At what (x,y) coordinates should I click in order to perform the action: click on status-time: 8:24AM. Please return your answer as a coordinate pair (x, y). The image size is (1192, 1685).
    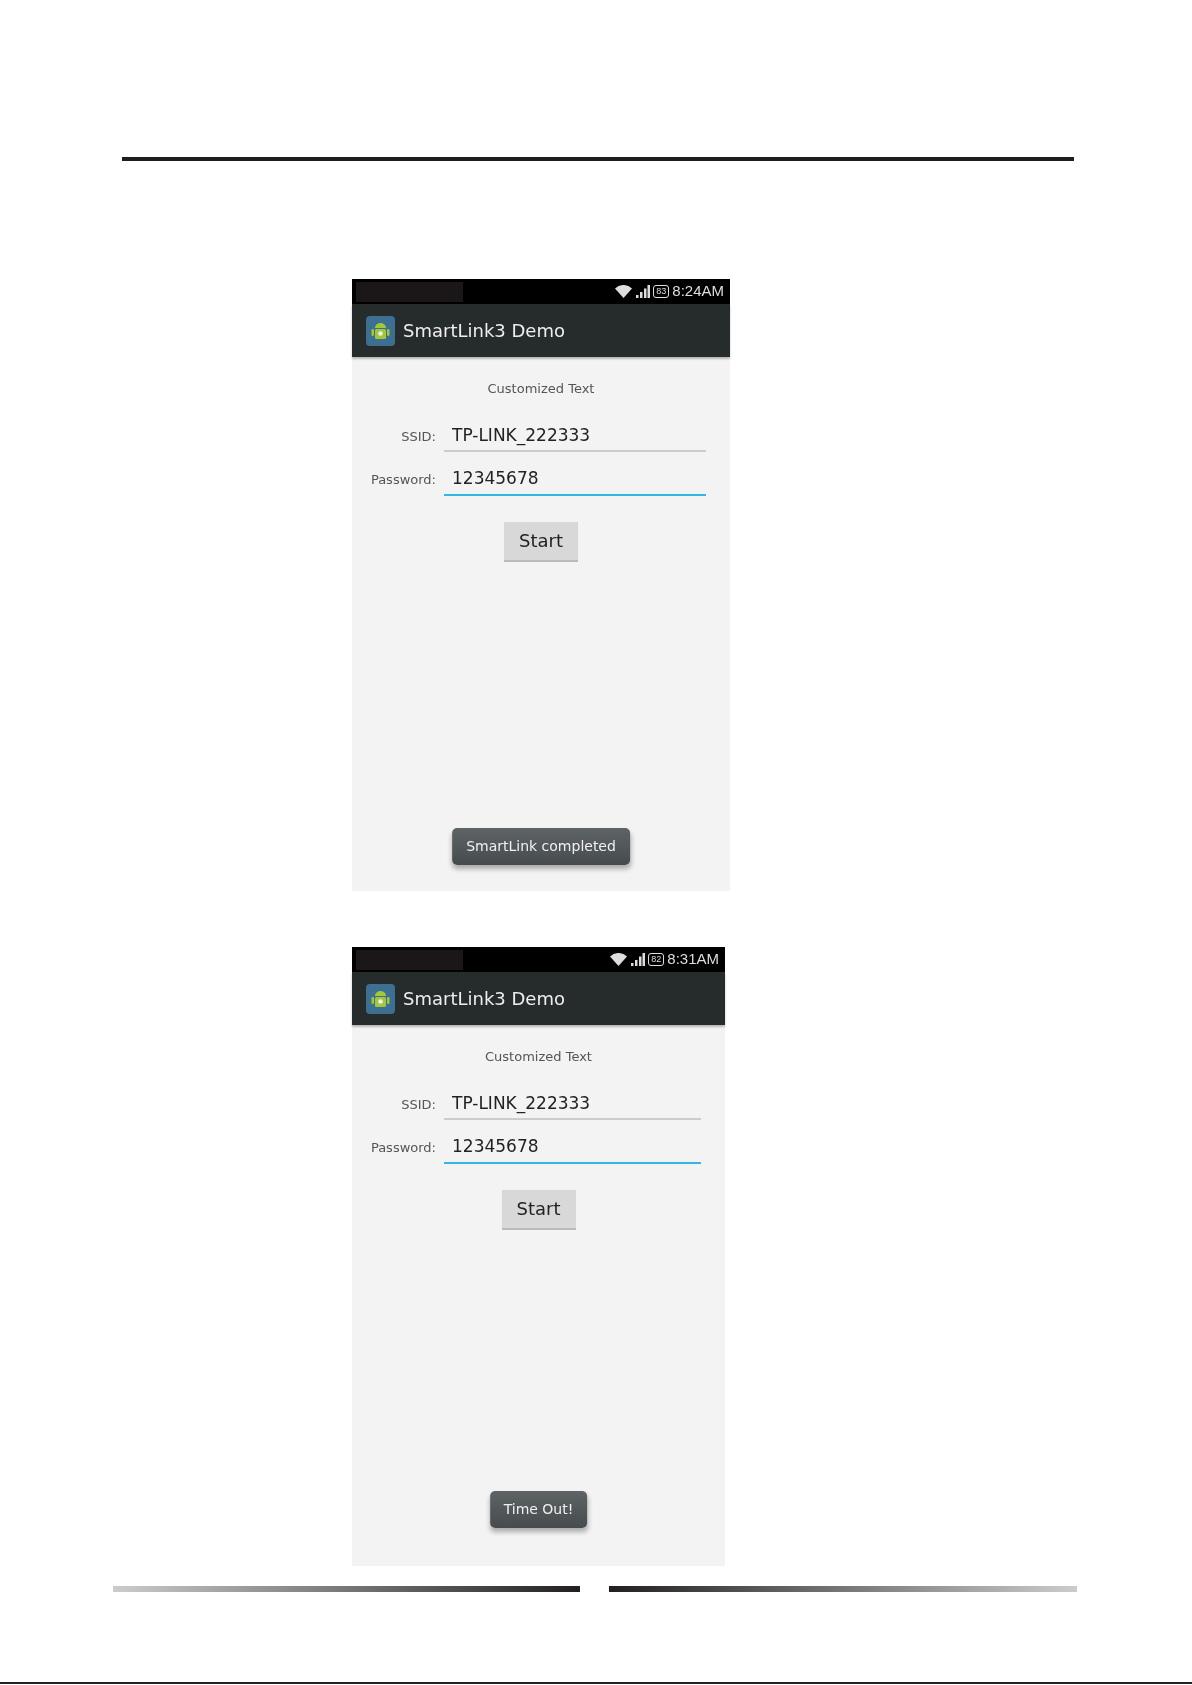
    Looking at the image, I should click on (698, 291).